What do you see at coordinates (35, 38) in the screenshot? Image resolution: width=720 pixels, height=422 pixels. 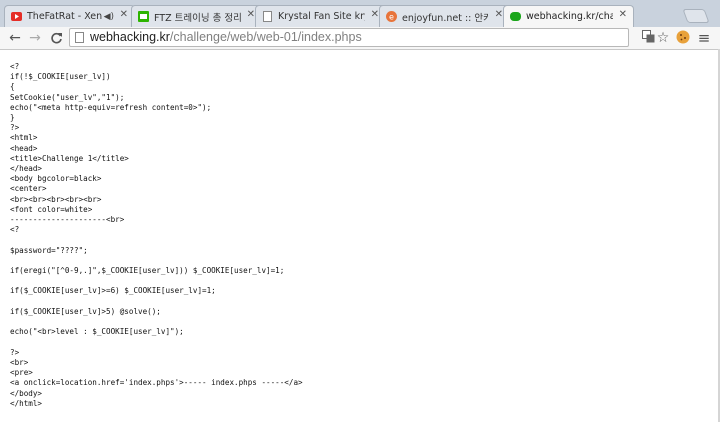 I see `forward-icon: →` at bounding box center [35, 38].